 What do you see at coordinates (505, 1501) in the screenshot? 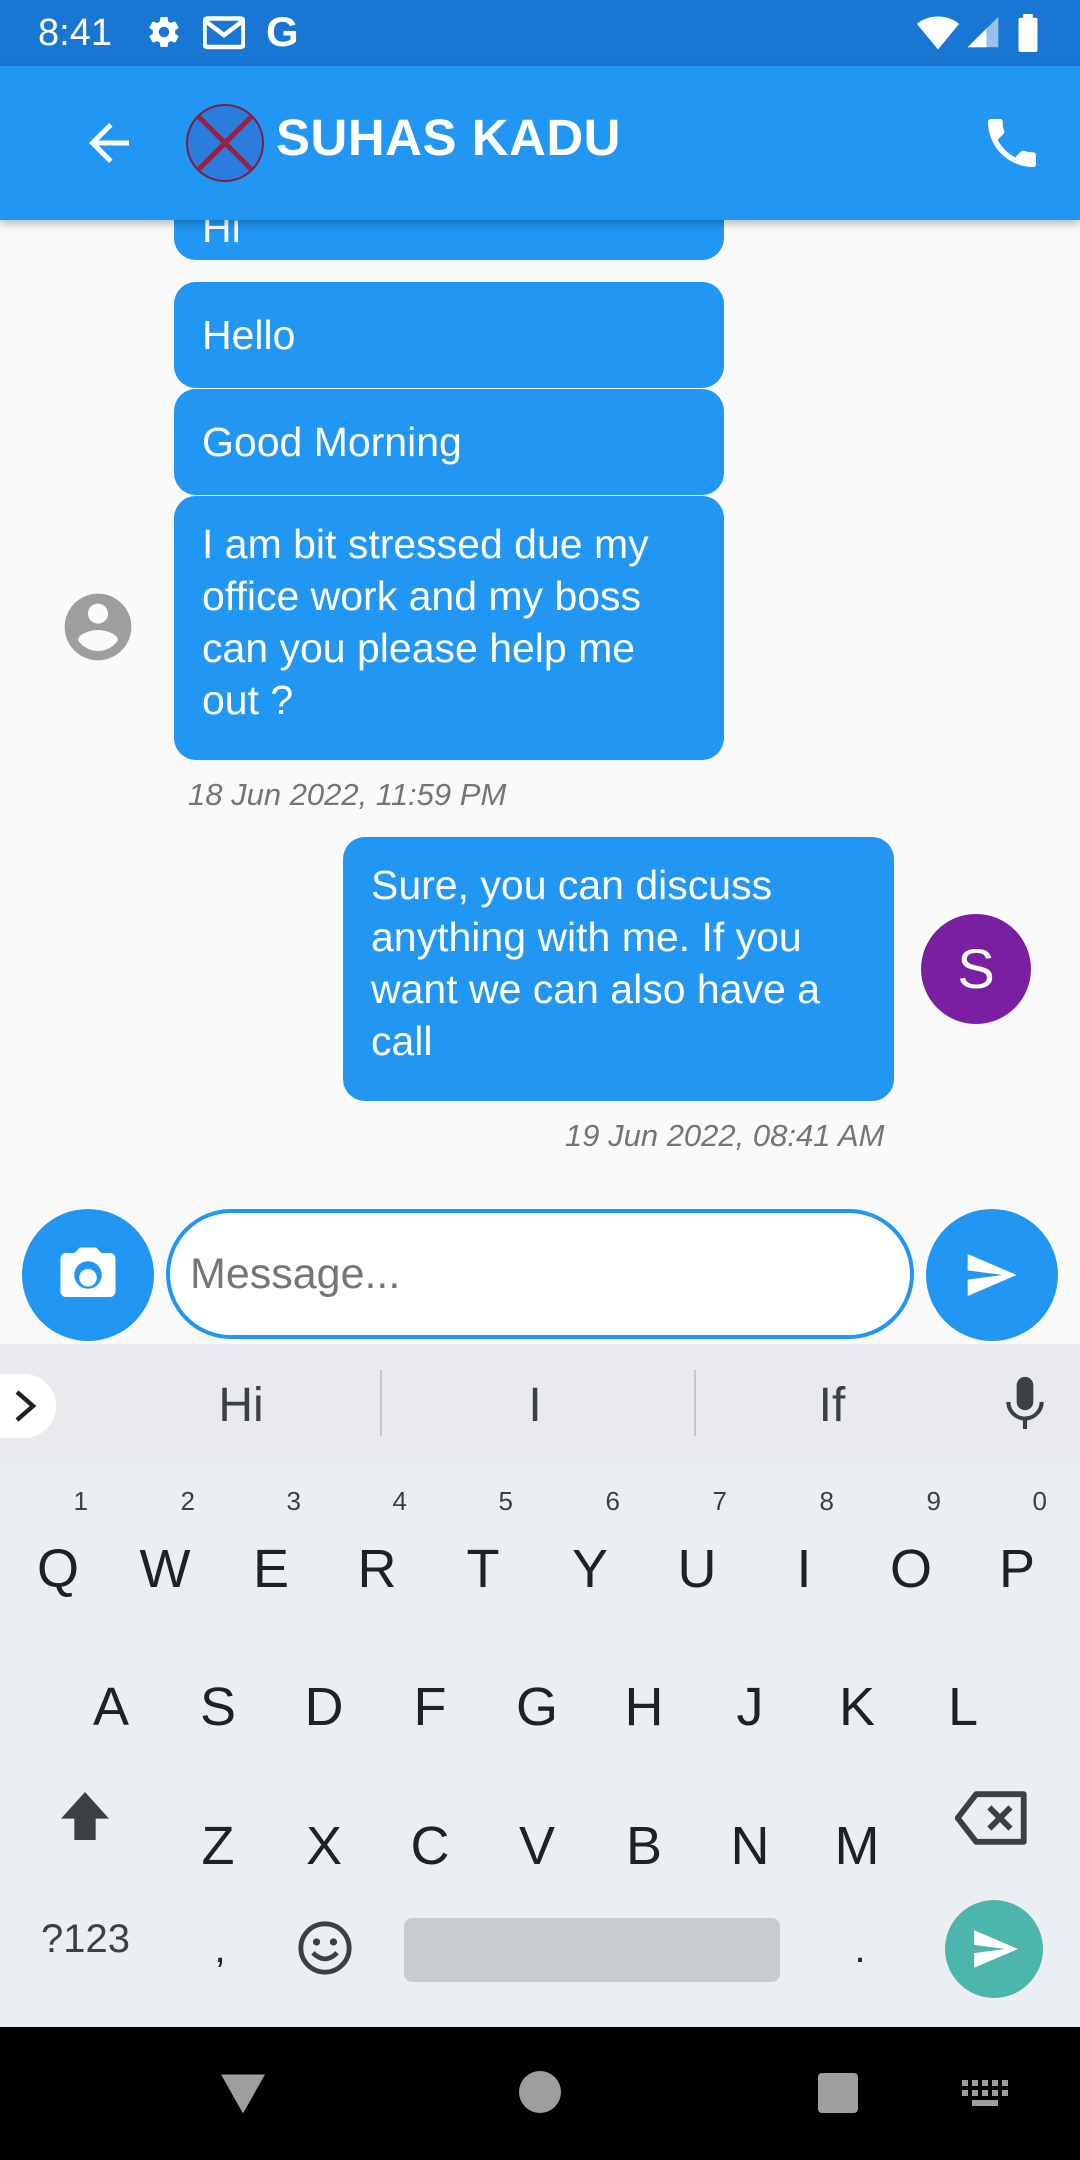
I see `key-number: 5` at bounding box center [505, 1501].